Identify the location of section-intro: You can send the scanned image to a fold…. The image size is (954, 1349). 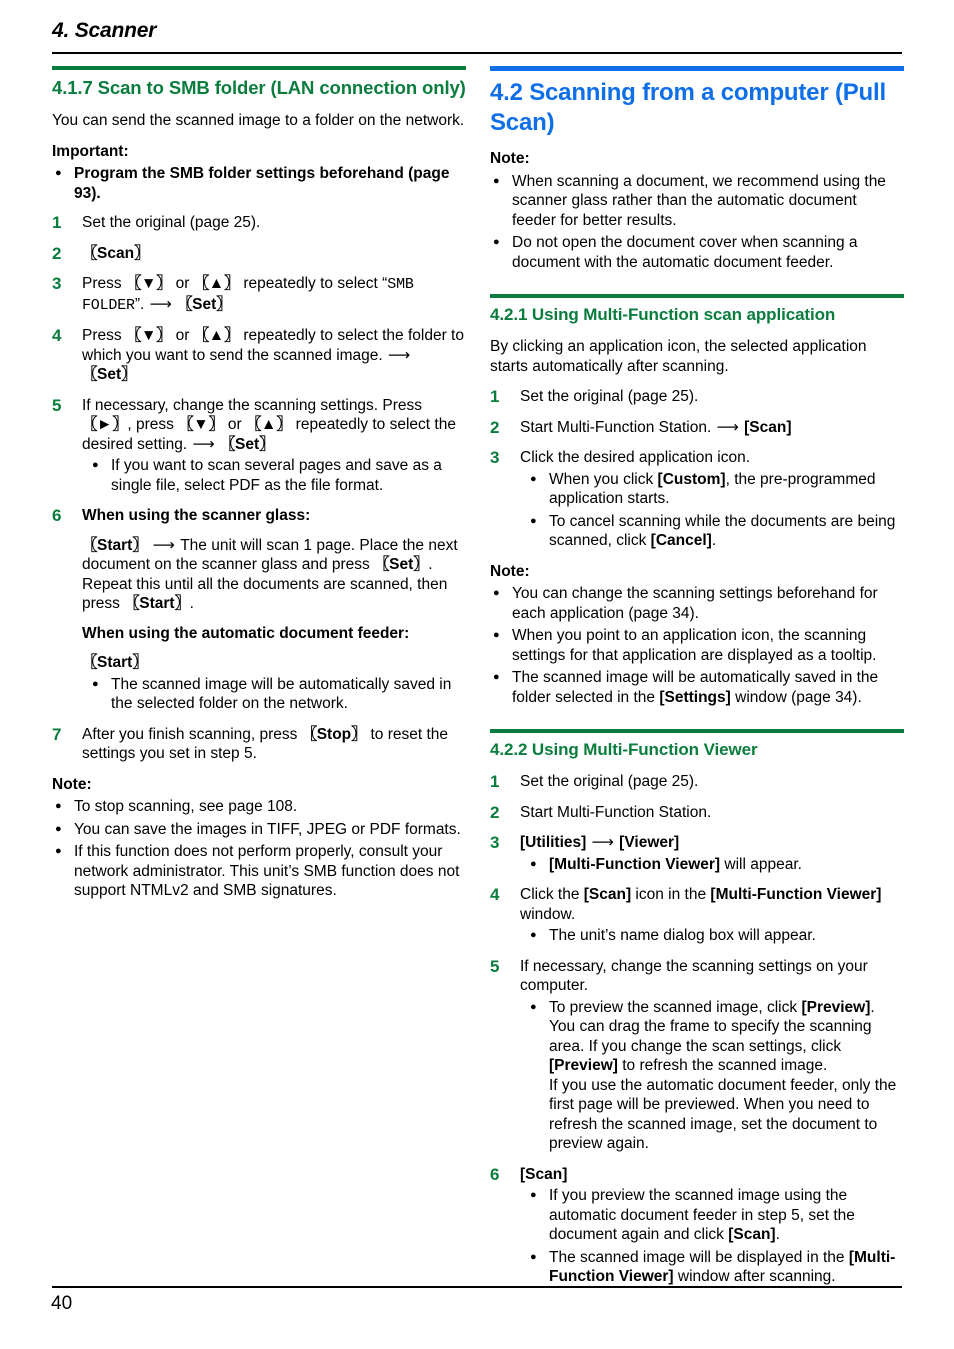
(258, 120).